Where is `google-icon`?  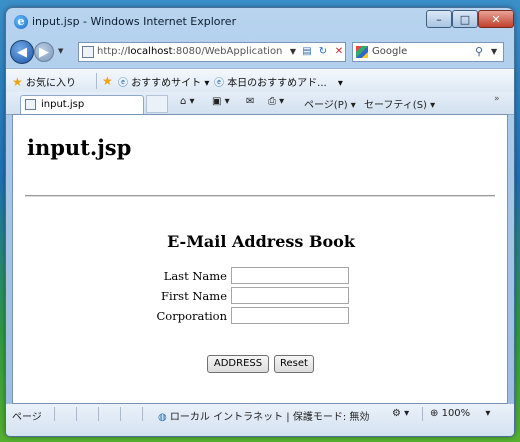 google-icon is located at coordinates (362, 52).